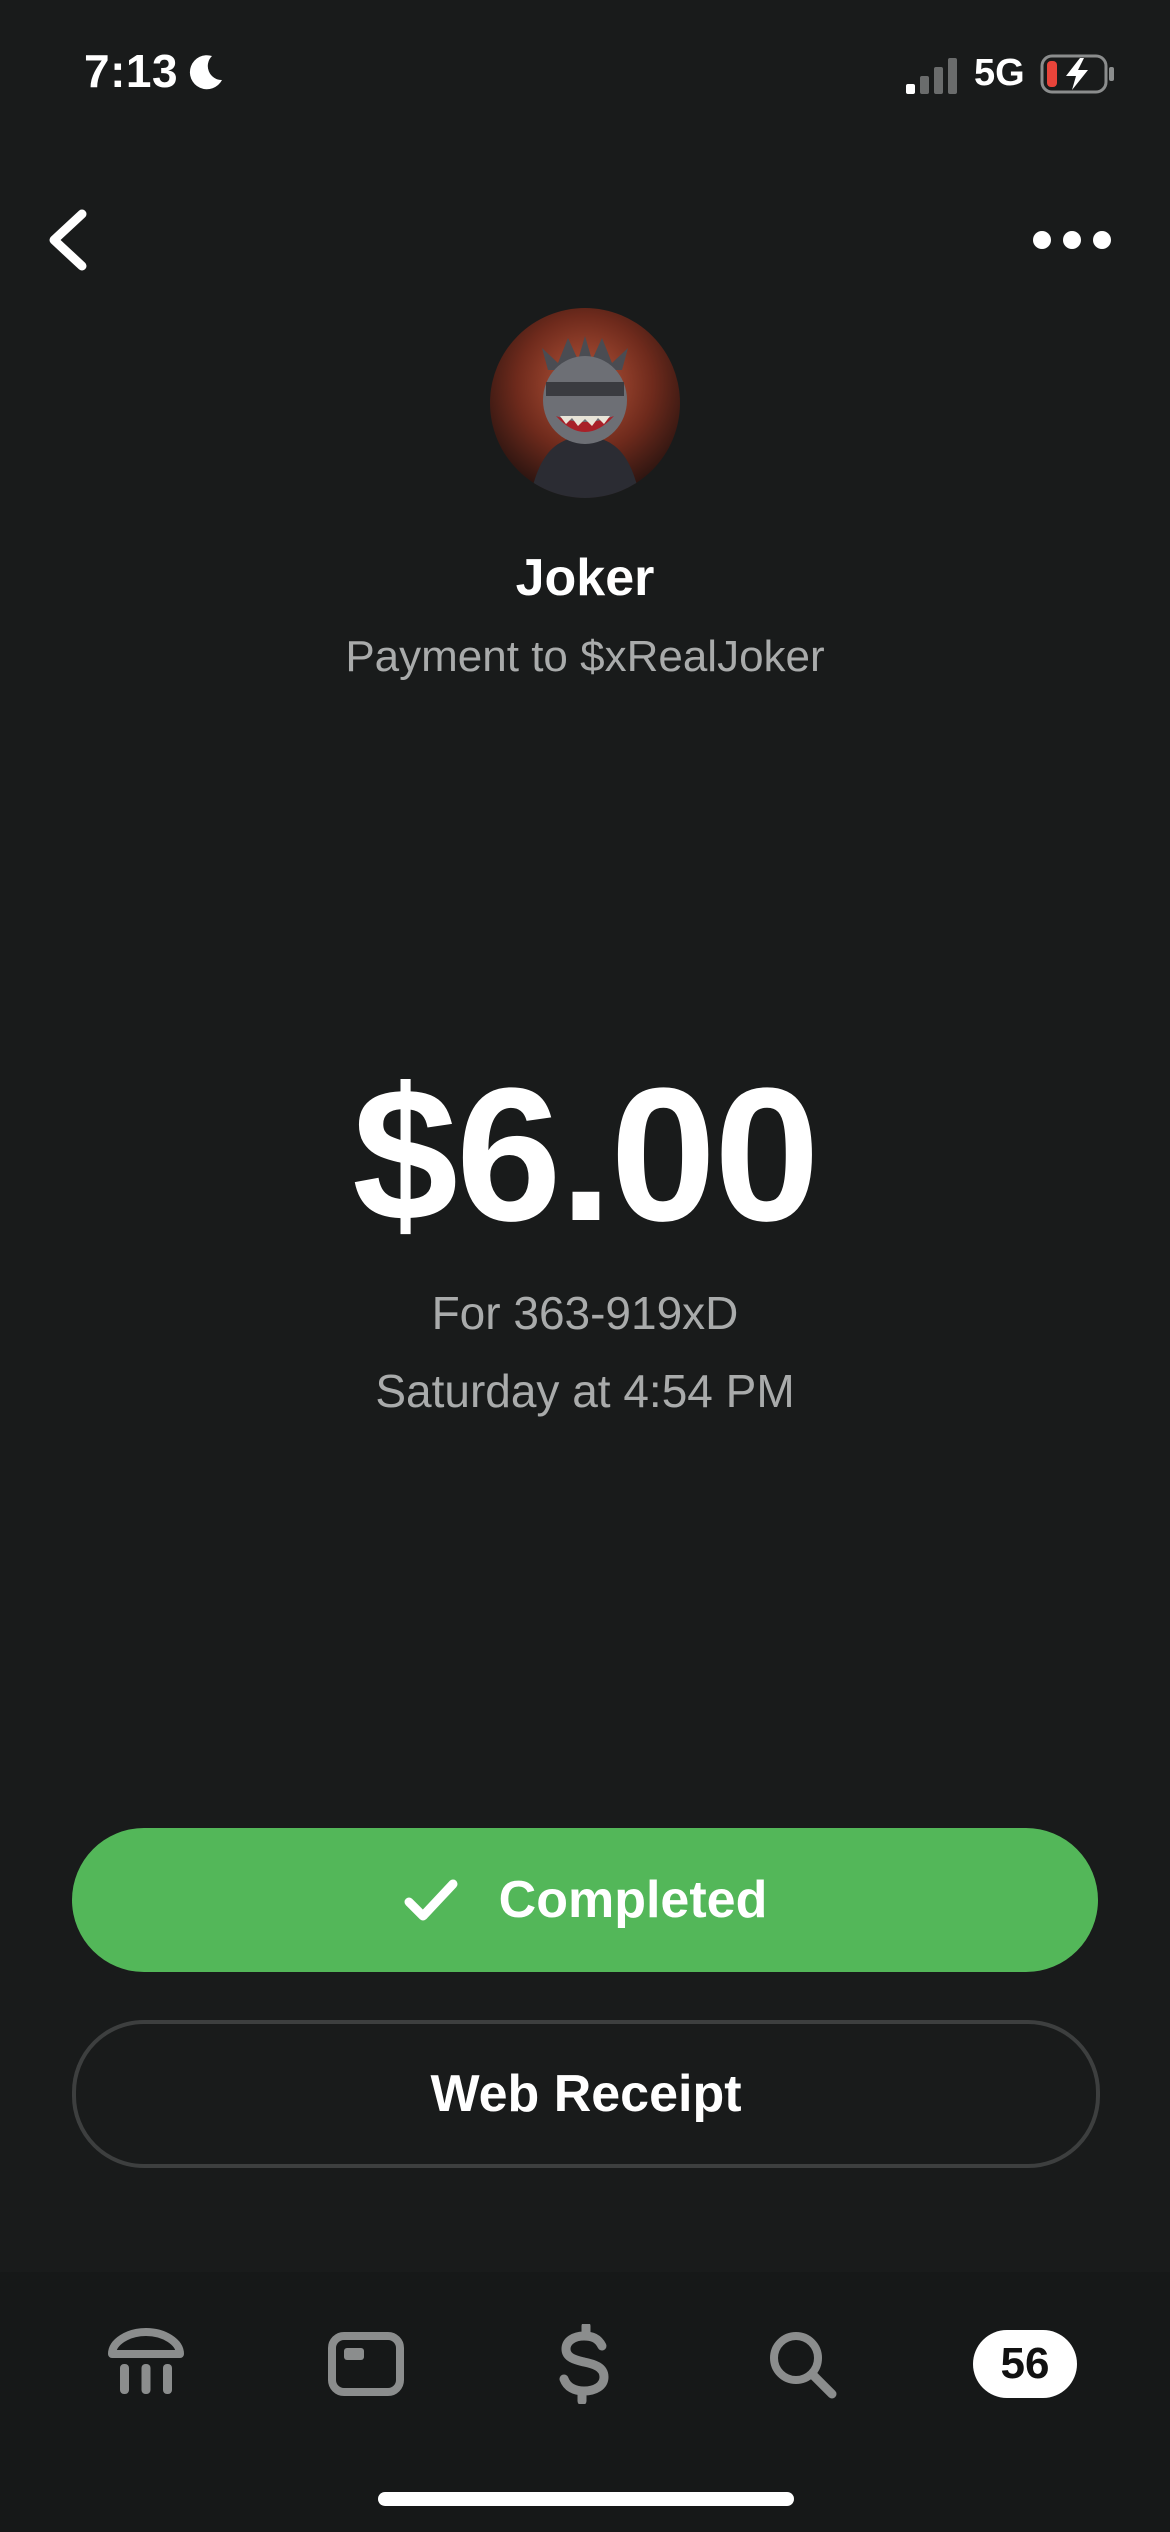  I want to click on payment-note: For 363-919xD, so click(585, 1313).